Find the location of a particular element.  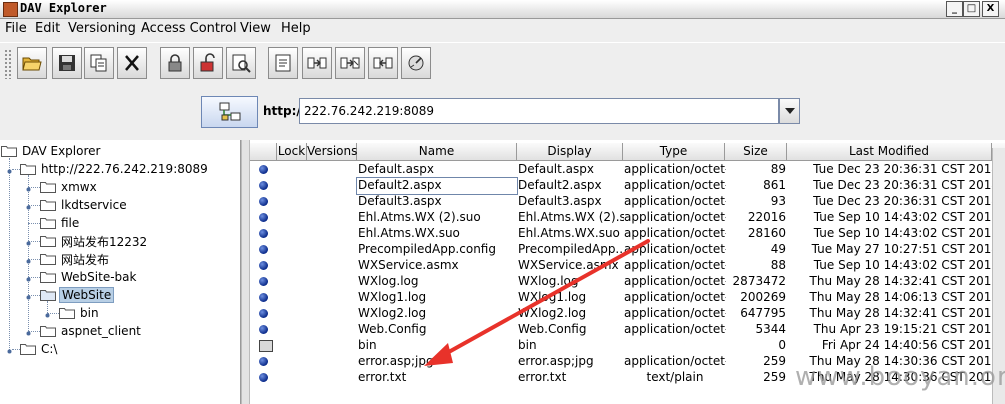

annotation-arrow is located at coordinates (537, 302).